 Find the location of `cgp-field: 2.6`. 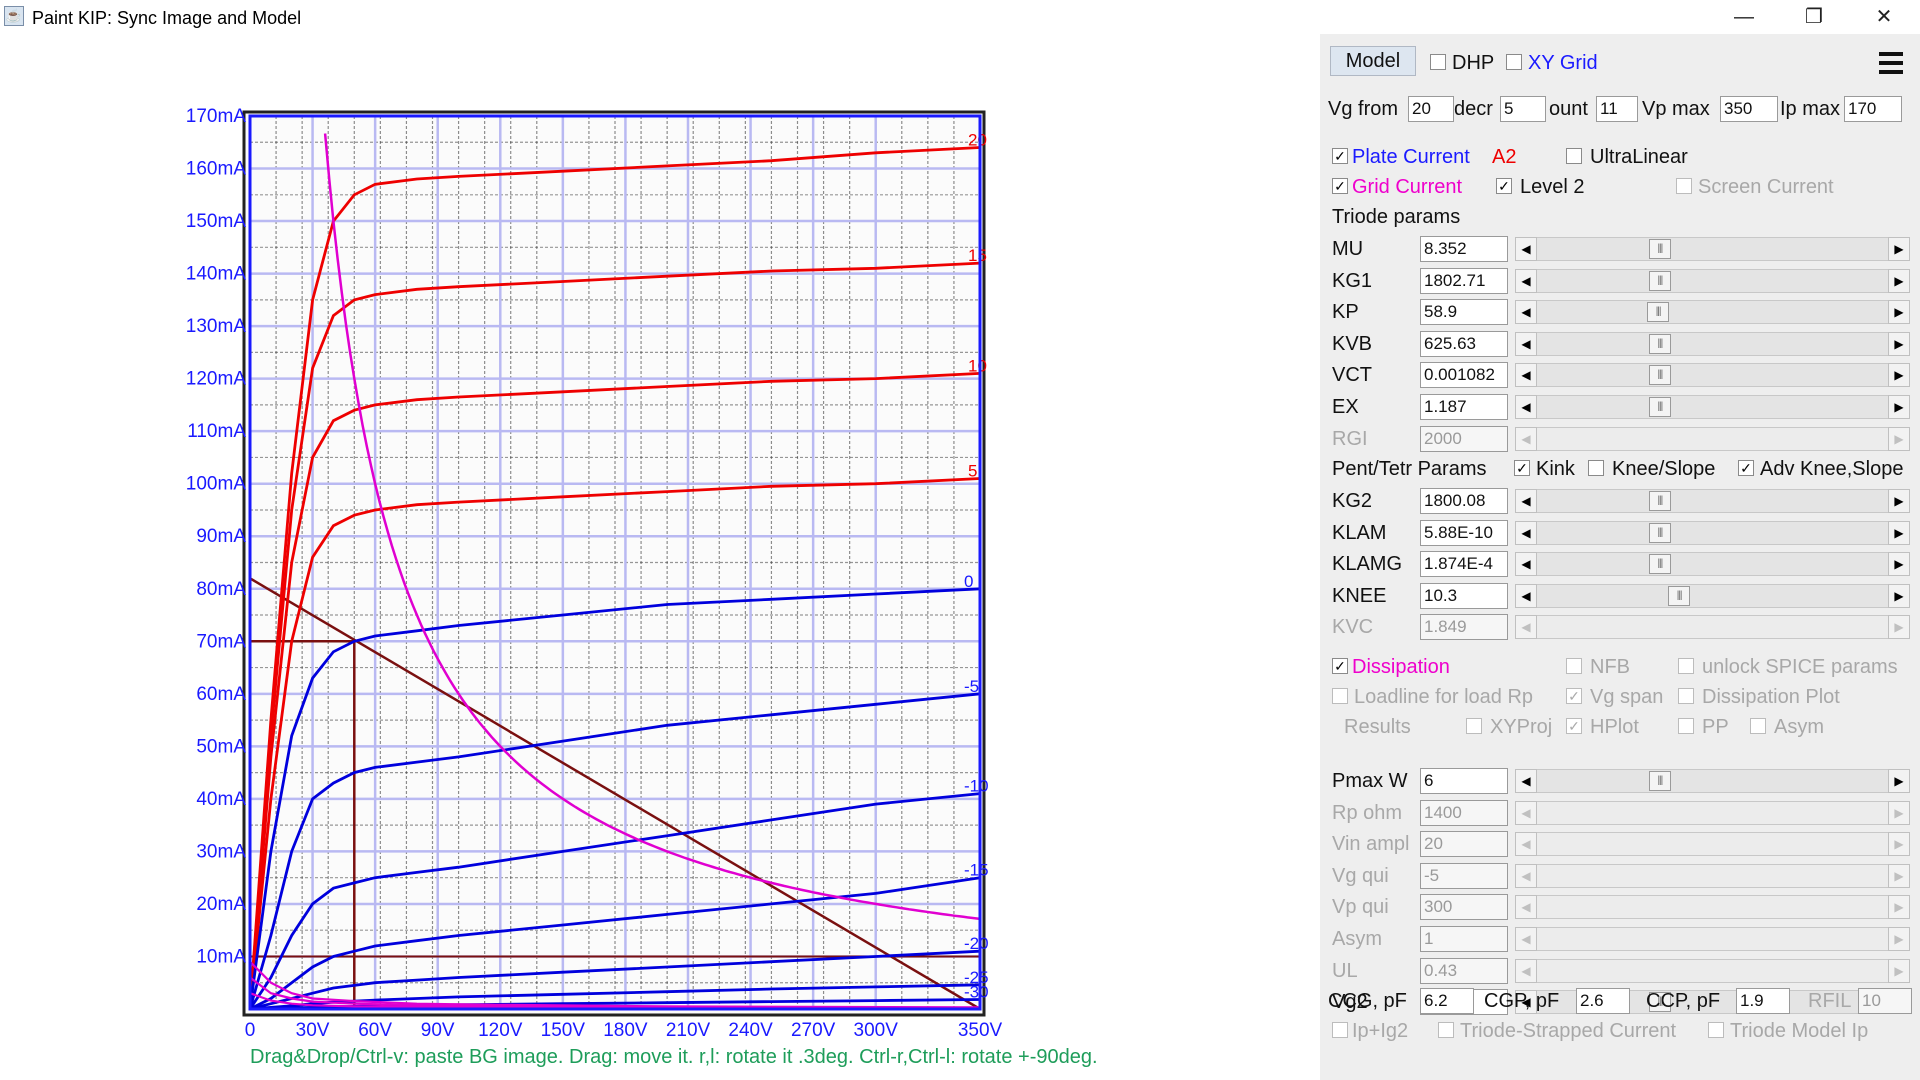

cgp-field: 2.6 is located at coordinates (1603, 1001).